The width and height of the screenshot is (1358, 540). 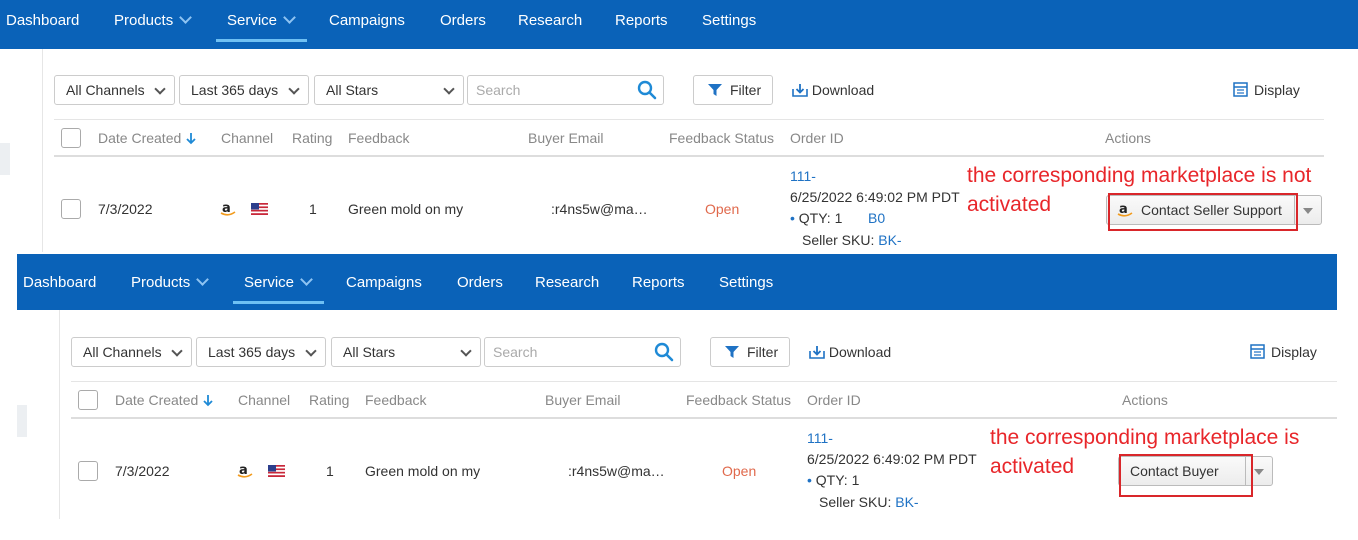 What do you see at coordinates (396, 400) in the screenshot?
I see `column-feedback: Feedback` at bounding box center [396, 400].